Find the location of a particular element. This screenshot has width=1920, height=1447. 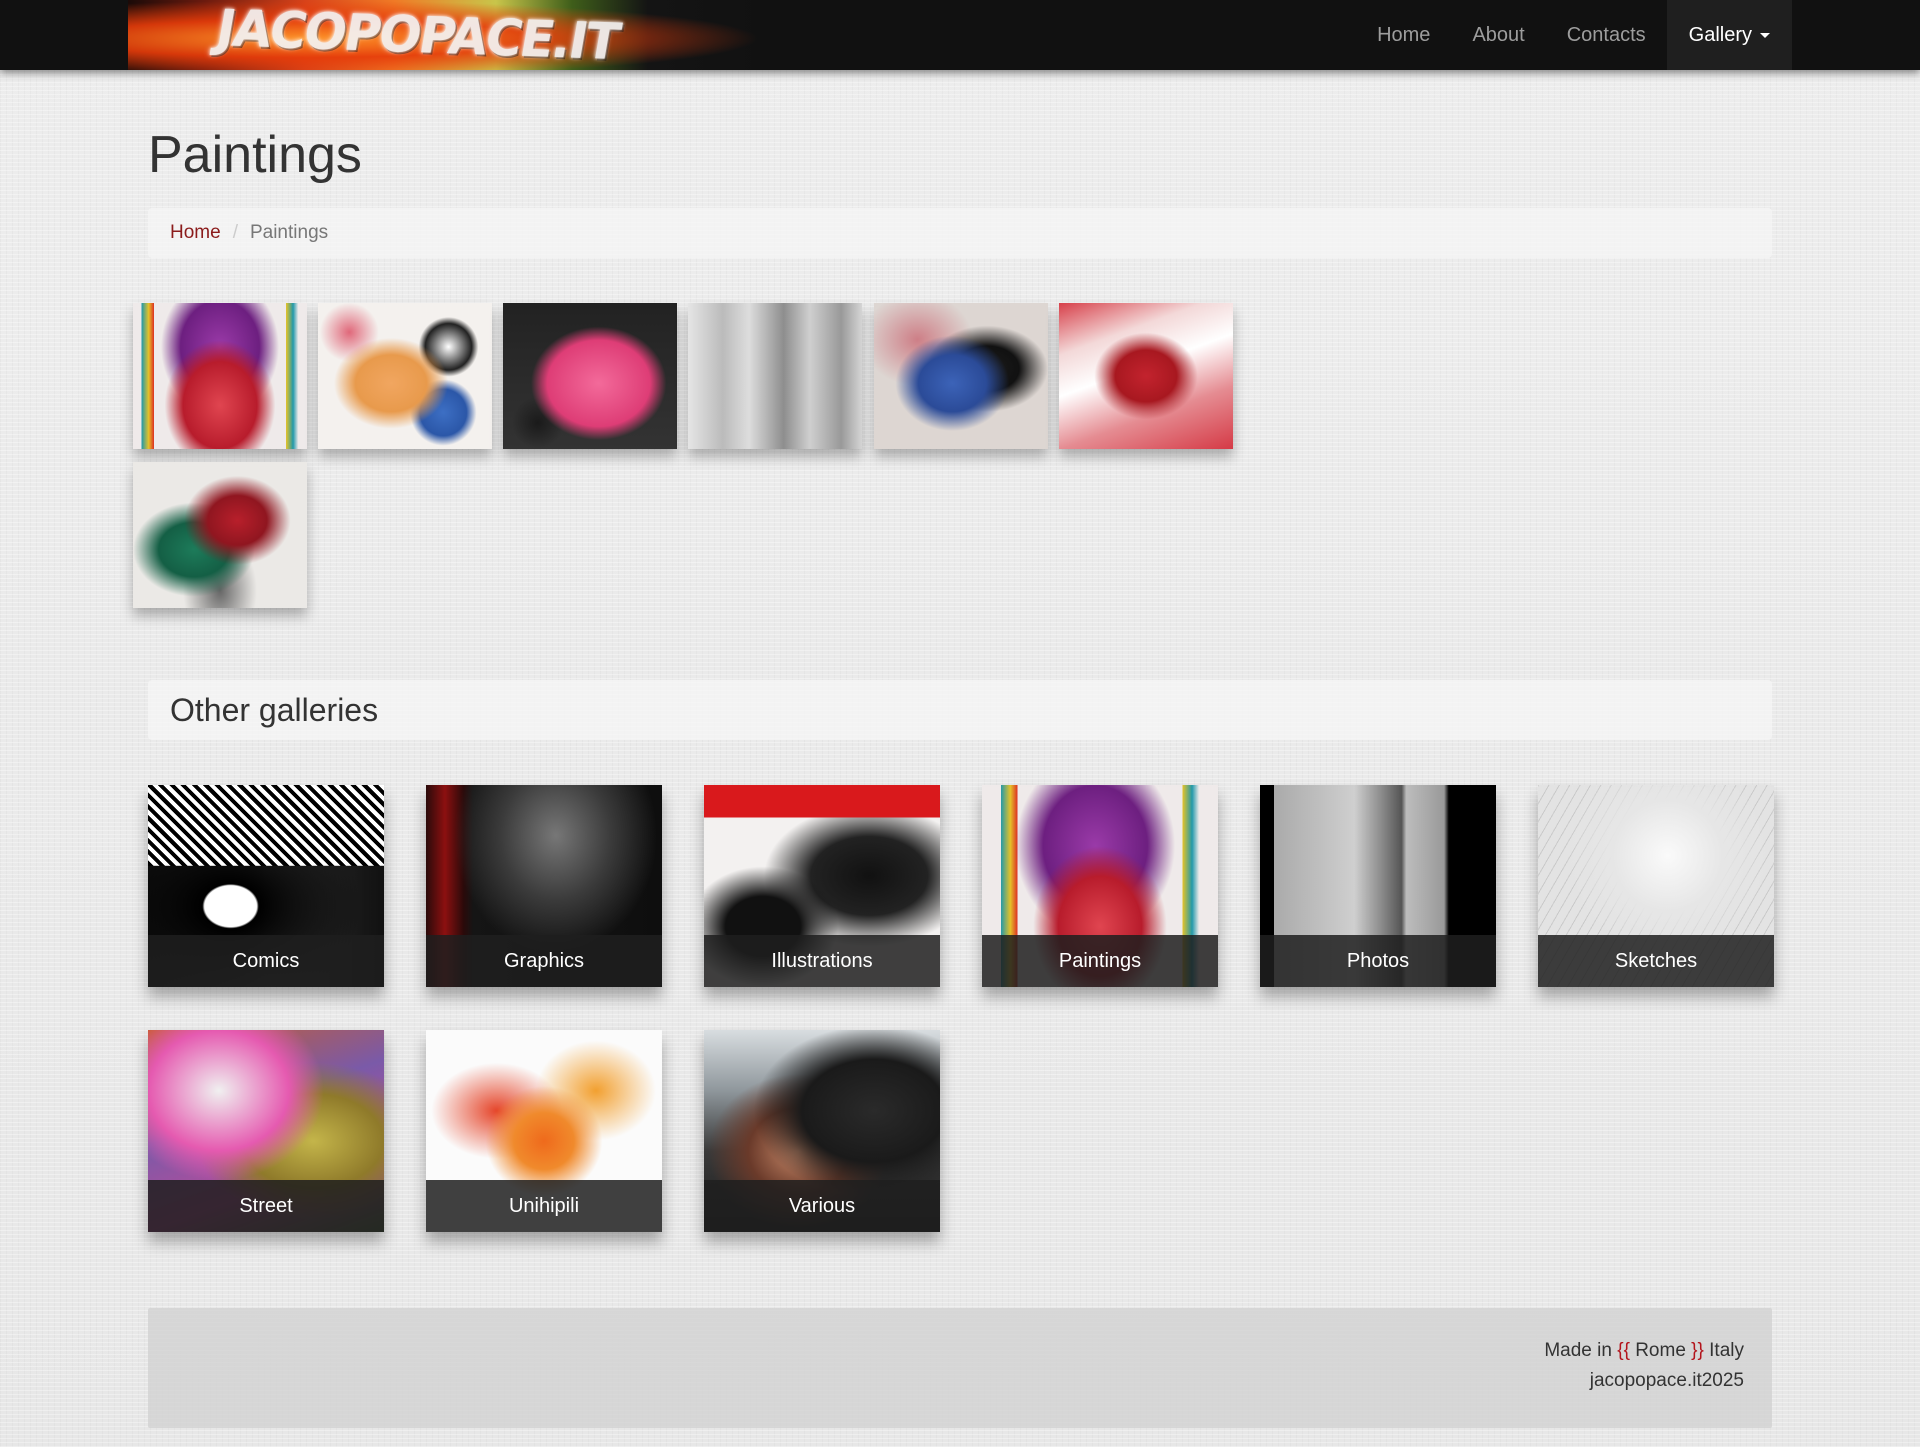

section-title: Other galleries is located at coordinates (274, 710).